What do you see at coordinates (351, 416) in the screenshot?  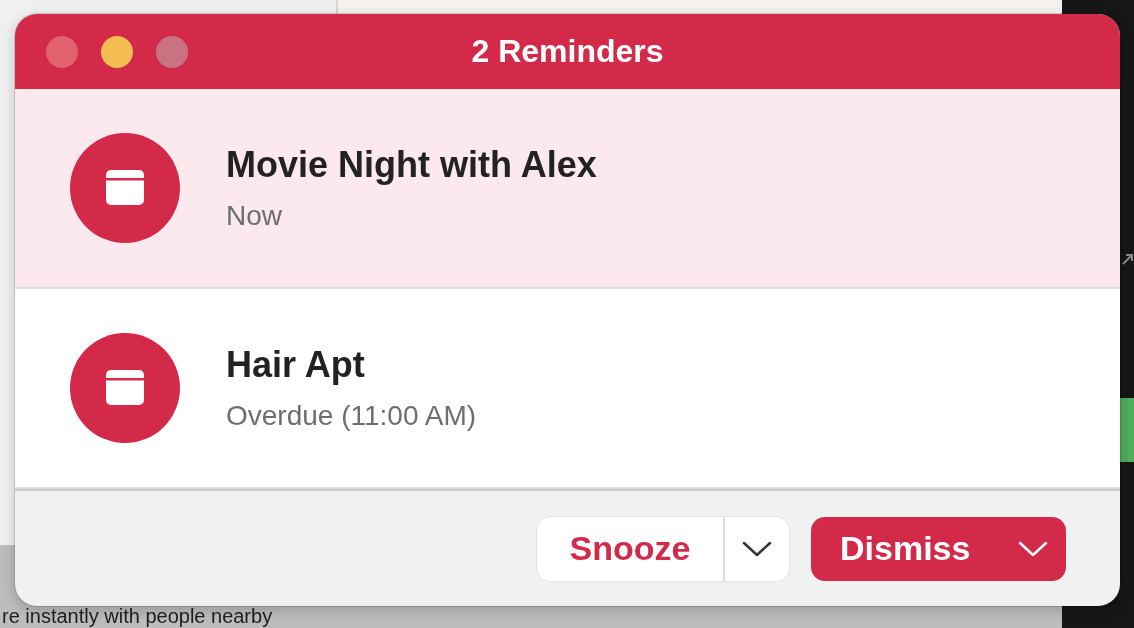 I see `reminder-time: Overdue (11:00 AM)` at bounding box center [351, 416].